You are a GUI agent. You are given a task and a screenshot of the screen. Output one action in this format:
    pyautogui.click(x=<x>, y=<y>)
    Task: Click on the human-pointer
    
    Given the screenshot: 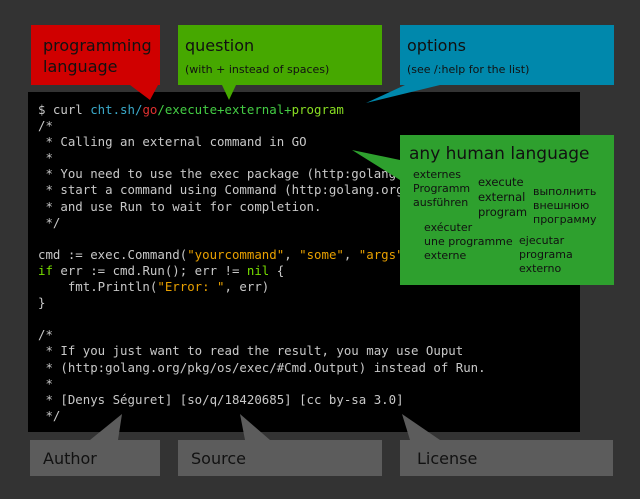 What is the action you would take?
    pyautogui.click(x=376, y=165)
    